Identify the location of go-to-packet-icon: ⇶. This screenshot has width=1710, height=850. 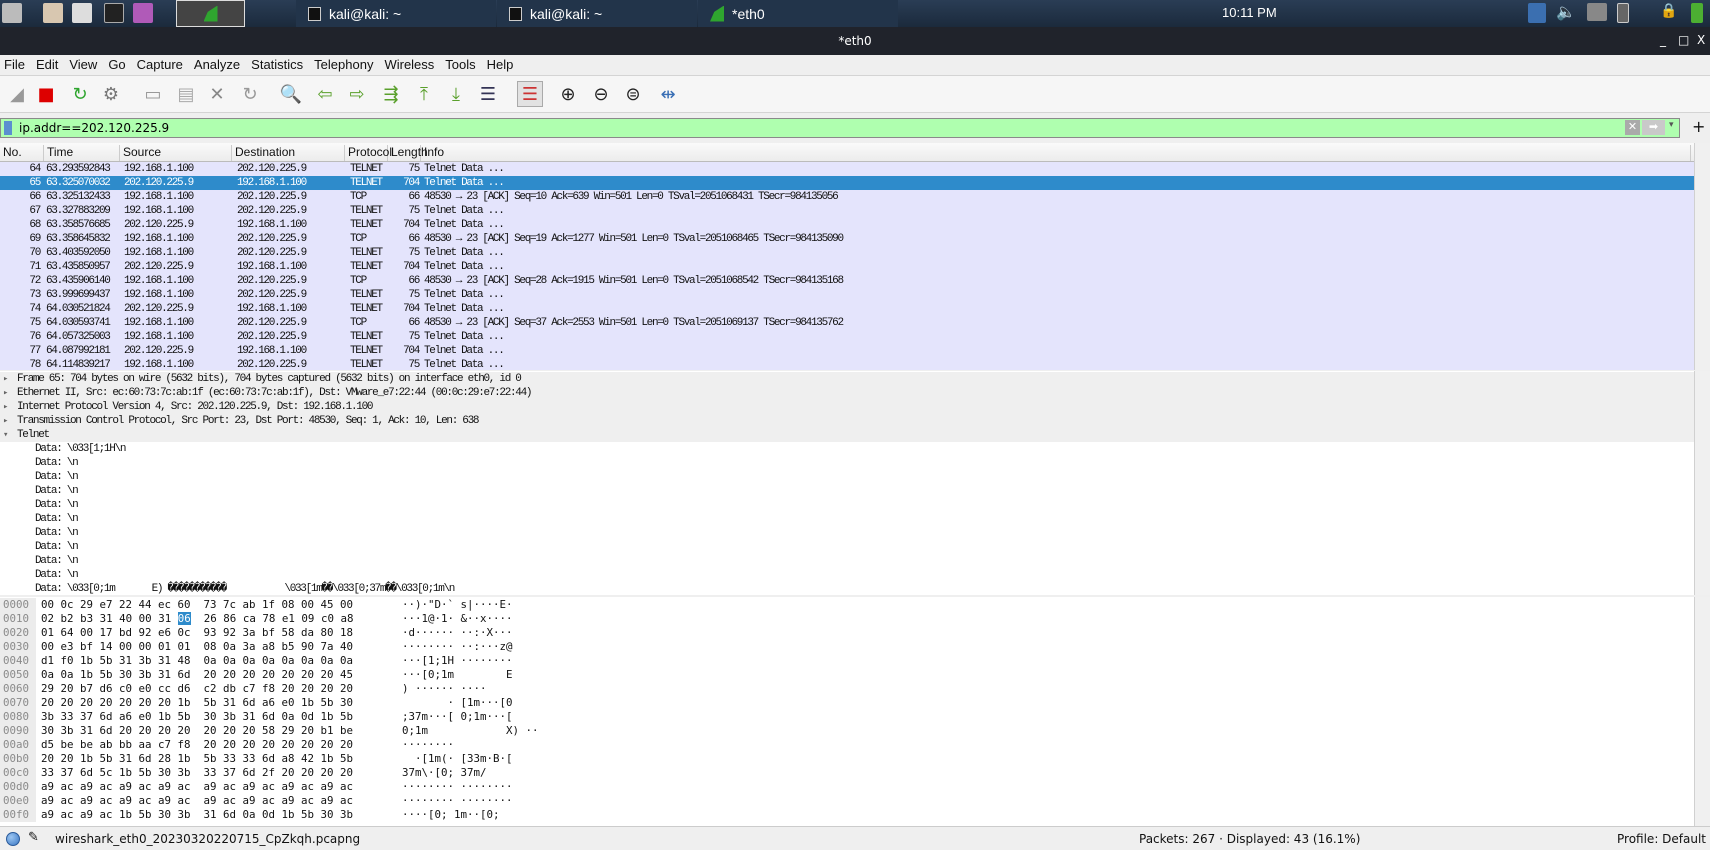
(391, 94).